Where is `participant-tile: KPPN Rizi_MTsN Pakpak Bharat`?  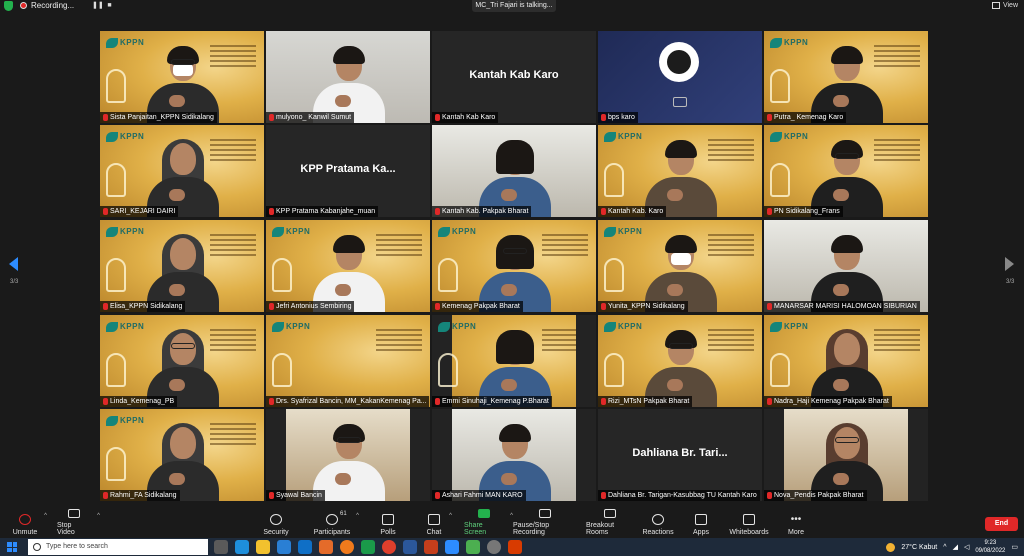 participant-tile: KPPN Rizi_MTsN Pakpak Bharat is located at coordinates (680, 361).